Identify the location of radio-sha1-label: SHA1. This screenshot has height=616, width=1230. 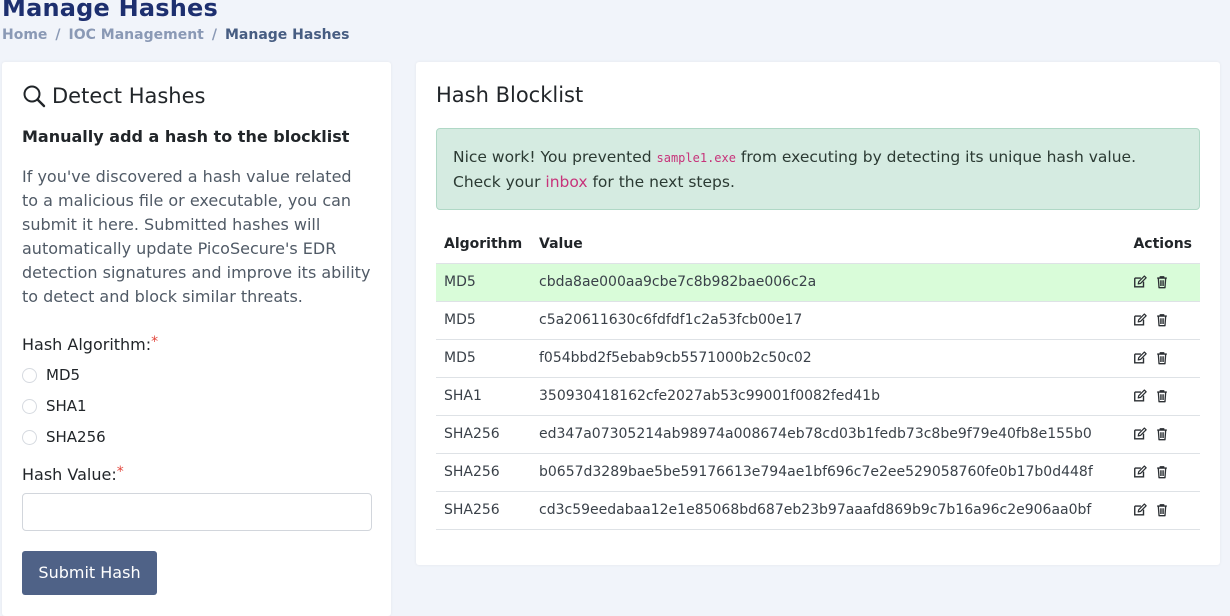
(66, 406).